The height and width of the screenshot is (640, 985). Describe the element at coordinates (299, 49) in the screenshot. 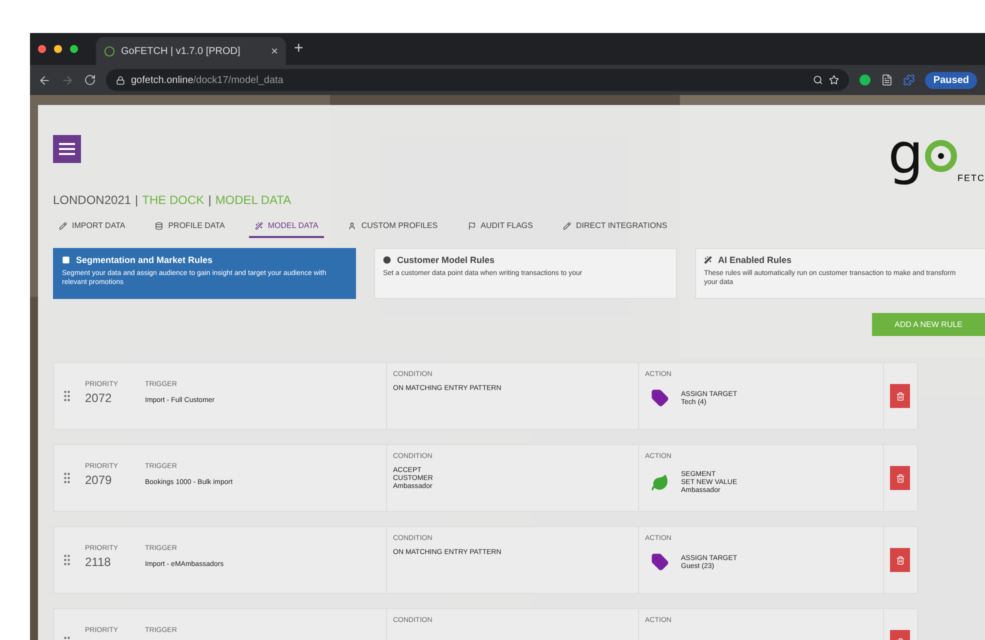

I see `new-tab-button: +` at that location.